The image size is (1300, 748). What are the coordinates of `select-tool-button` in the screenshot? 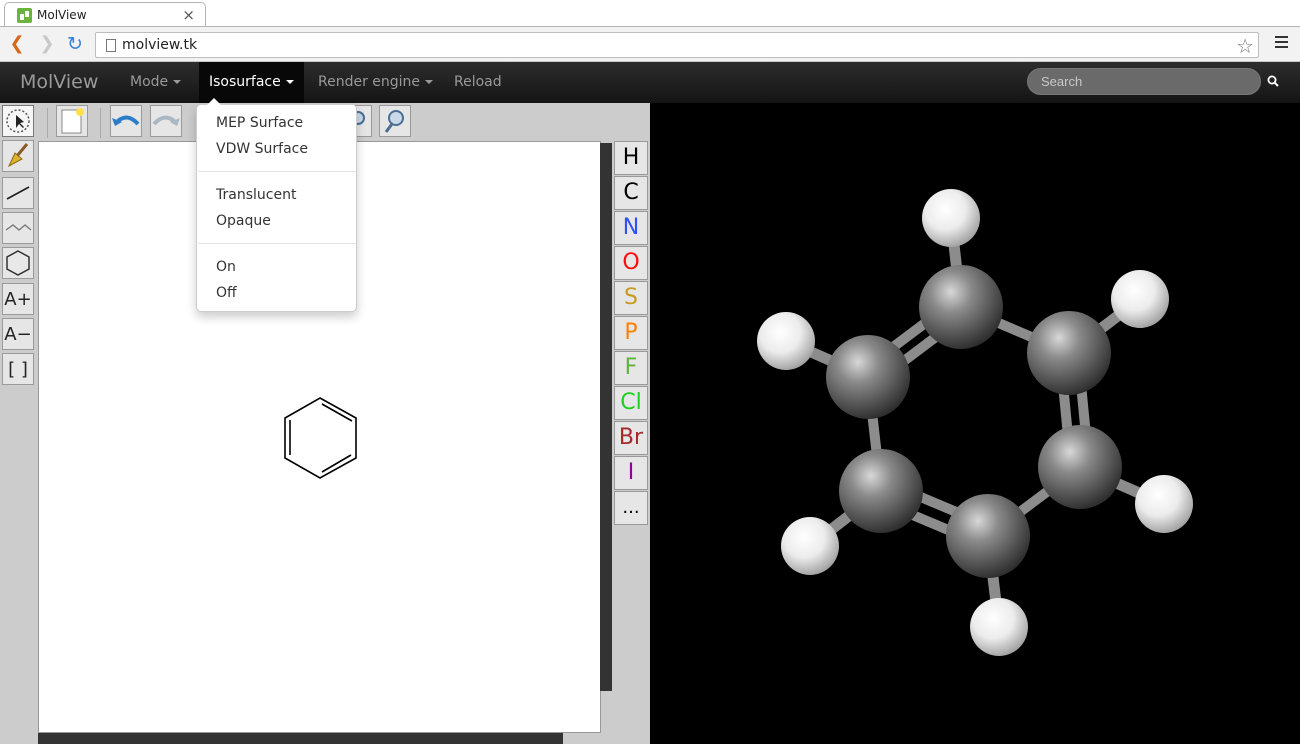 It's located at (18, 121).